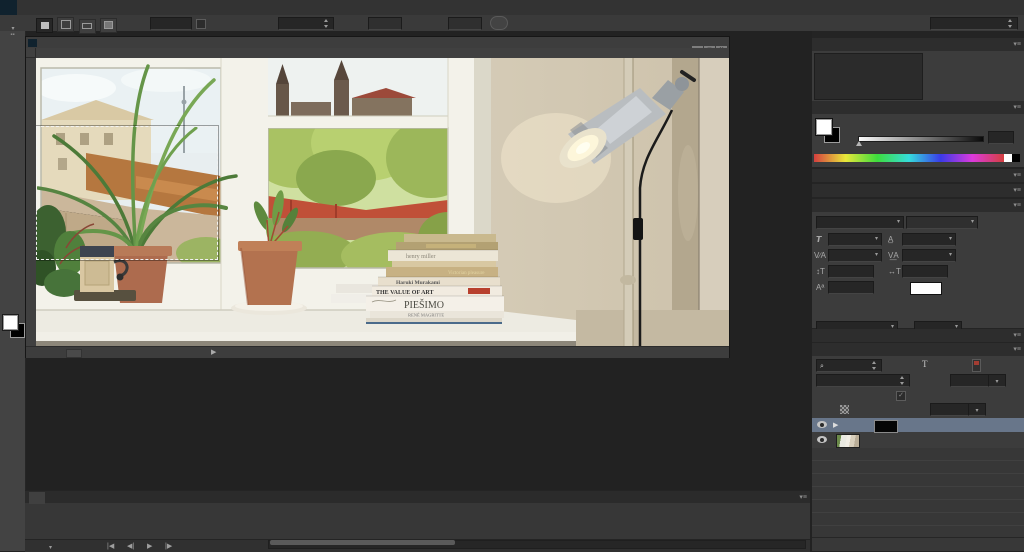 The width and height of the screenshot is (1024, 552). Describe the element at coordinates (326, 23) in the screenshot. I see `spinner-icon` at that location.